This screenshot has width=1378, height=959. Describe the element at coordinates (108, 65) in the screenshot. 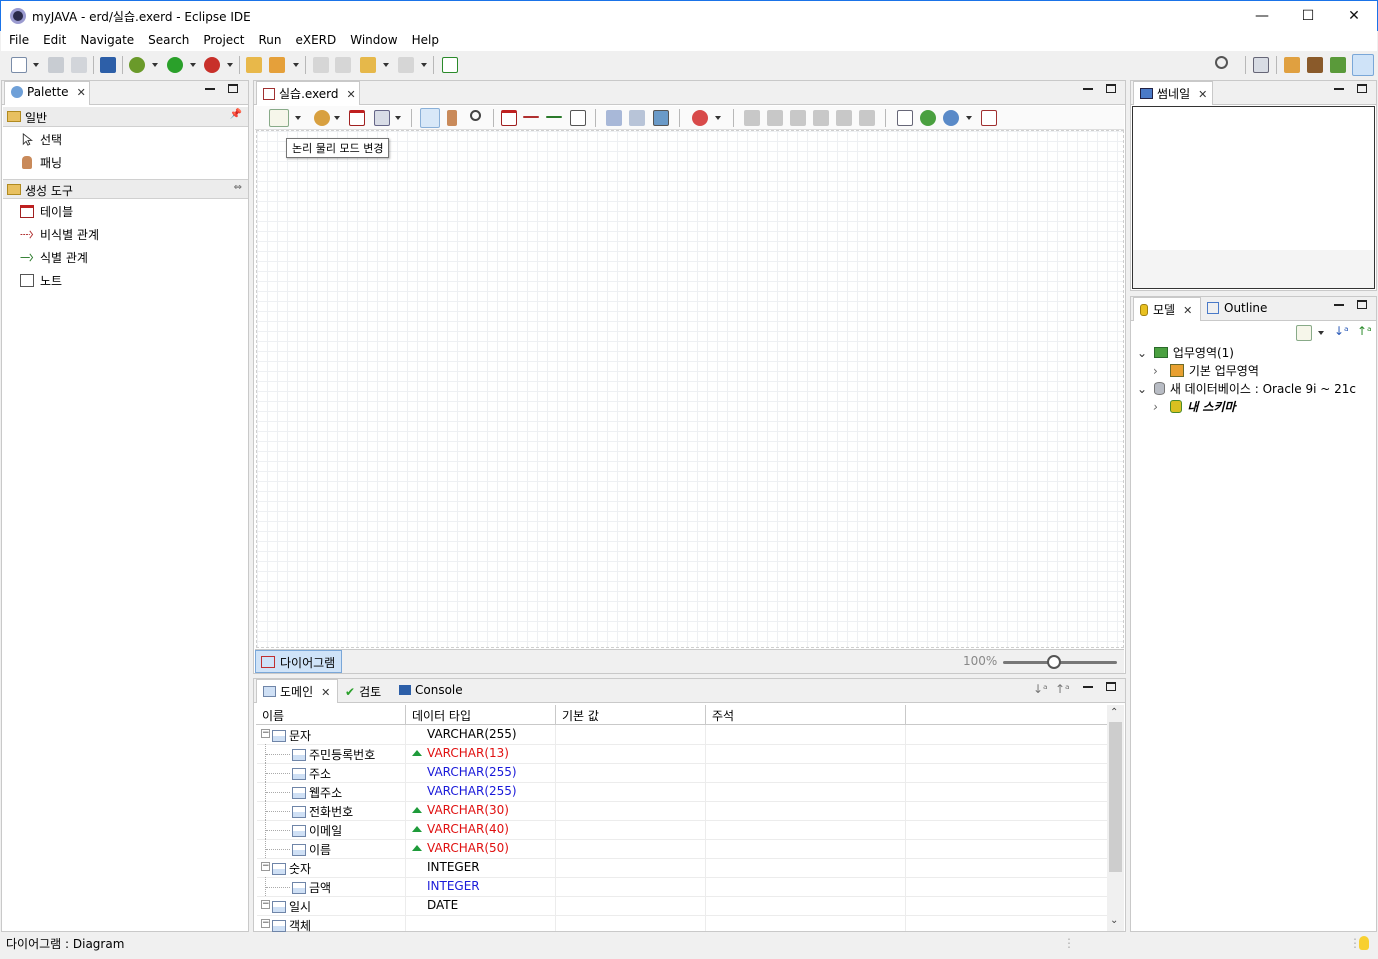

I see `terminal-icon` at that location.